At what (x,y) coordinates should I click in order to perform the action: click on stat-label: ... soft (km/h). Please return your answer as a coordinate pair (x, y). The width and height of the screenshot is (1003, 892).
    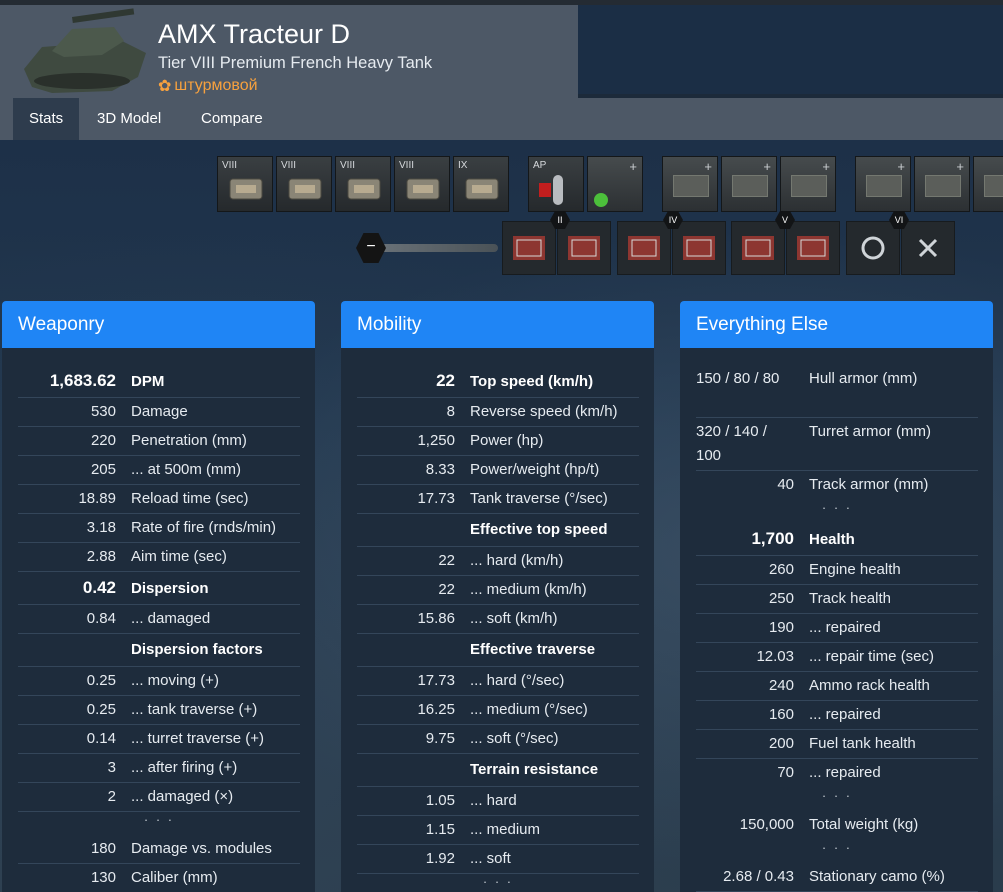
    Looking at the image, I should click on (514, 618).